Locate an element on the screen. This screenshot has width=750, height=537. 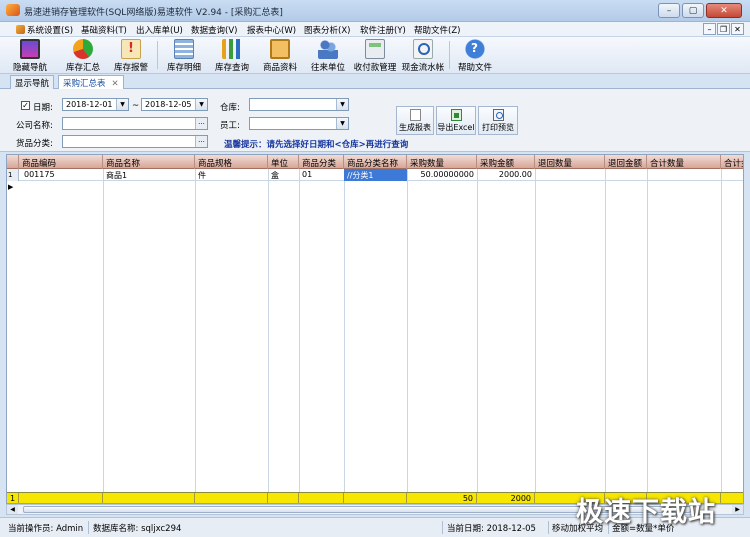
column-header: 退回数量 is located at coordinates (570, 162).